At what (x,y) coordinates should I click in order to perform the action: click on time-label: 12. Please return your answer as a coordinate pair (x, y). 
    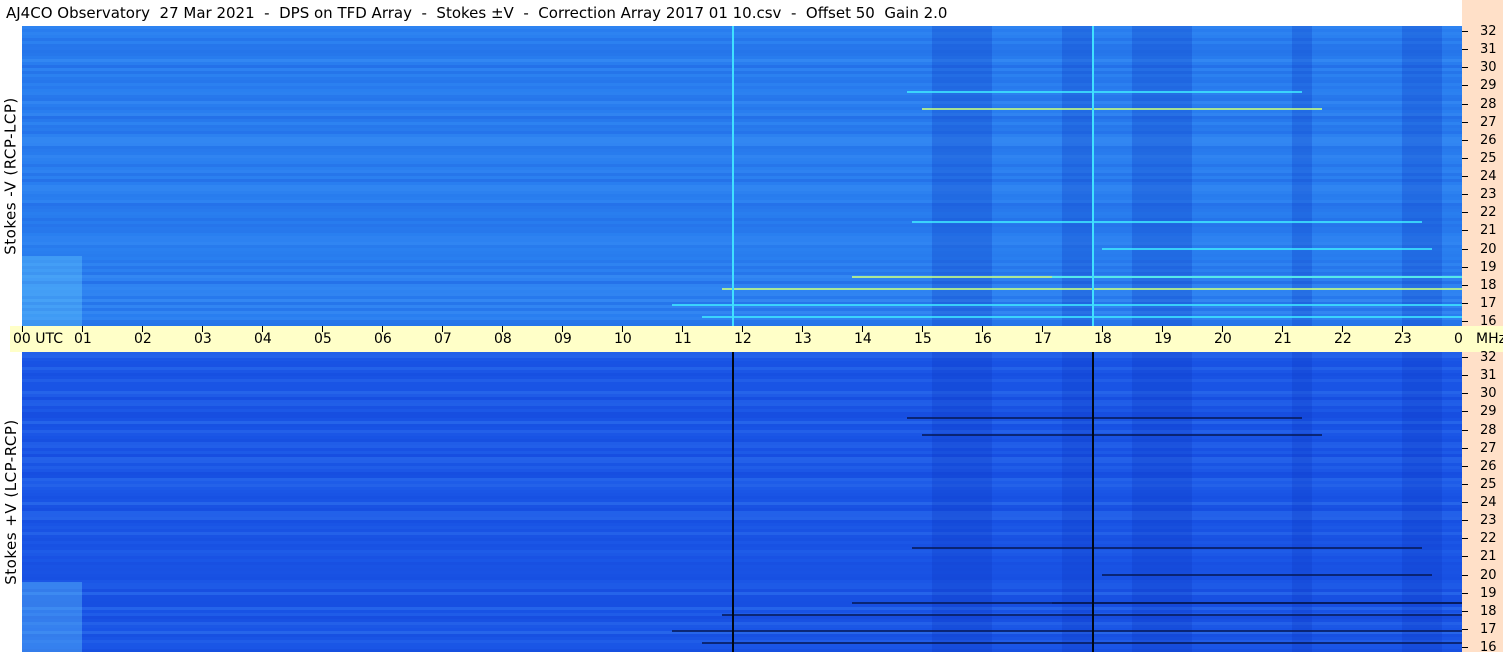
    Looking at the image, I should click on (743, 339).